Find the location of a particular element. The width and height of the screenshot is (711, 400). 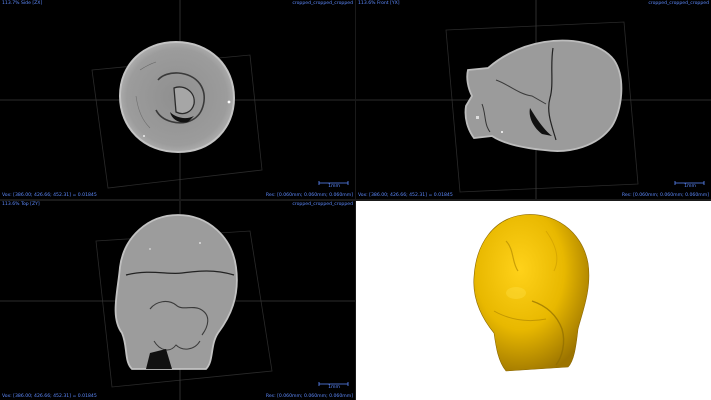

surface-render is located at coordinates (531, 293).